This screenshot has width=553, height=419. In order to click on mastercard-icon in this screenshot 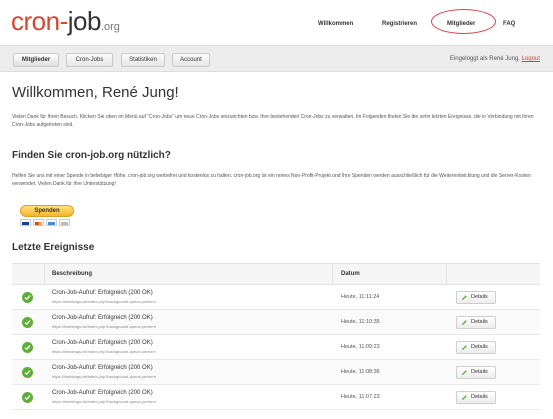, I will do `click(38, 222)`.